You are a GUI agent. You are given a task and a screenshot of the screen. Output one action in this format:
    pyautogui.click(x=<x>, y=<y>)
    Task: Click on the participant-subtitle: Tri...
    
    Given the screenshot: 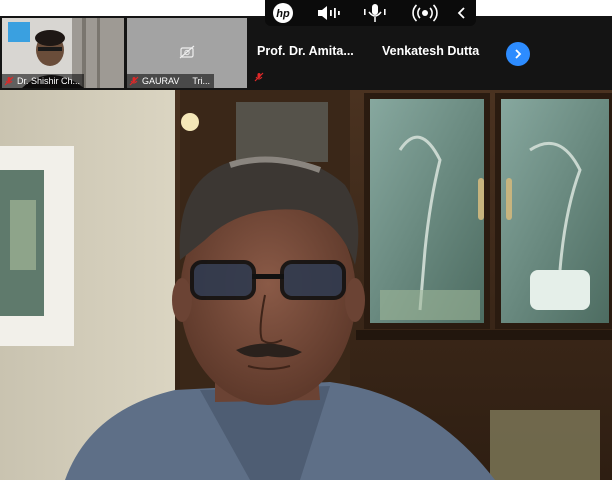 What is the action you would take?
    pyautogui.click(x=201, y=81)
    